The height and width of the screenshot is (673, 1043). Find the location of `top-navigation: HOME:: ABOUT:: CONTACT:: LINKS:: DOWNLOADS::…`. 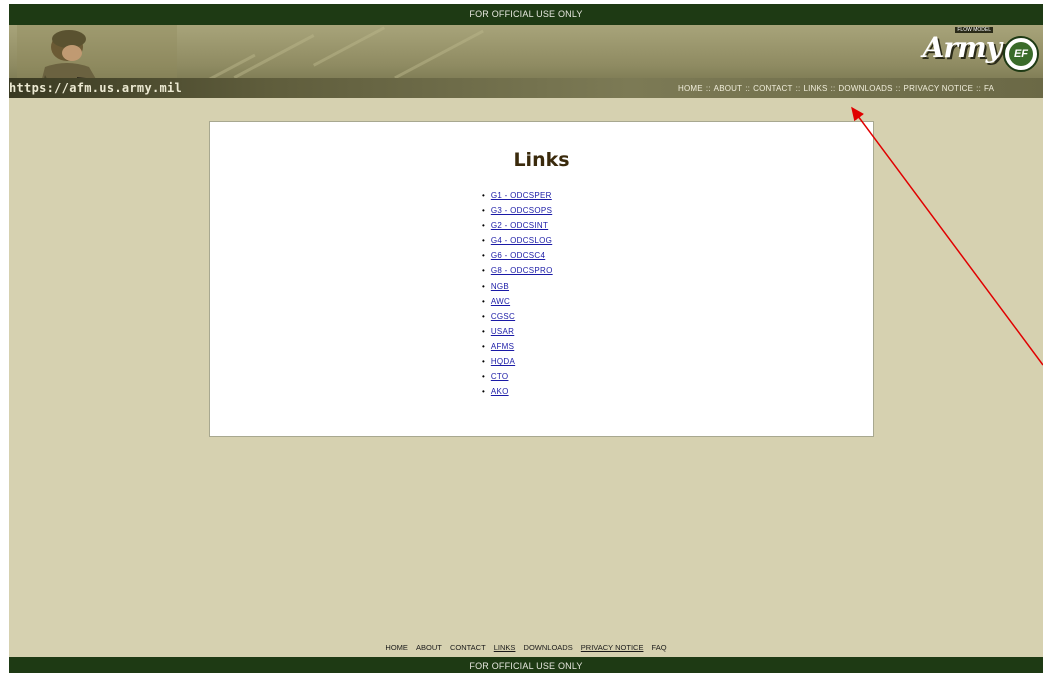

top-navigation: HOME:: ABOUT:: CONTACT:: LINKS:: DOWNLOADS::… is located at coordinates (836, 88).